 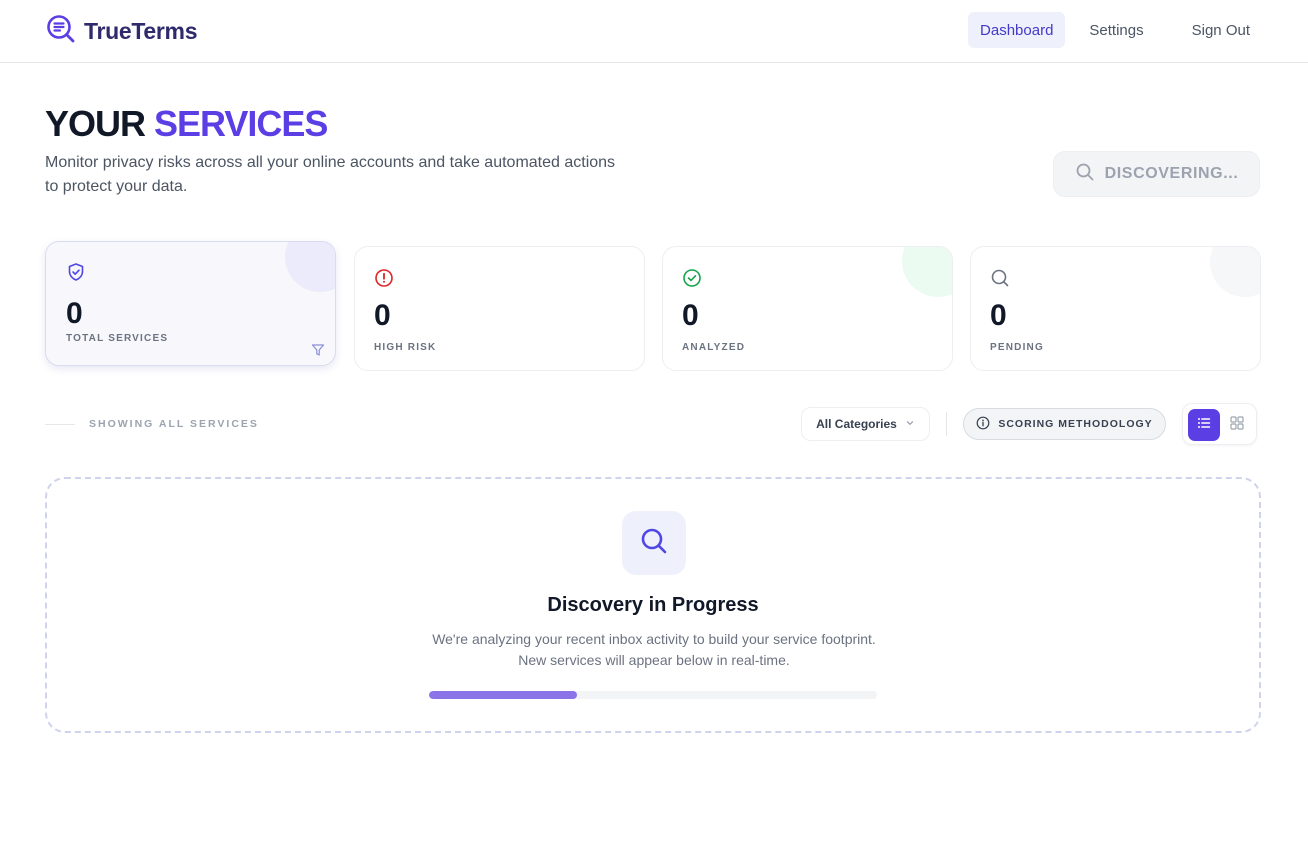 What do you see at coordinates (241, 123) in the screenshot?
I see `page-title-accent: SERVICES` at bounding box center [241, 123].